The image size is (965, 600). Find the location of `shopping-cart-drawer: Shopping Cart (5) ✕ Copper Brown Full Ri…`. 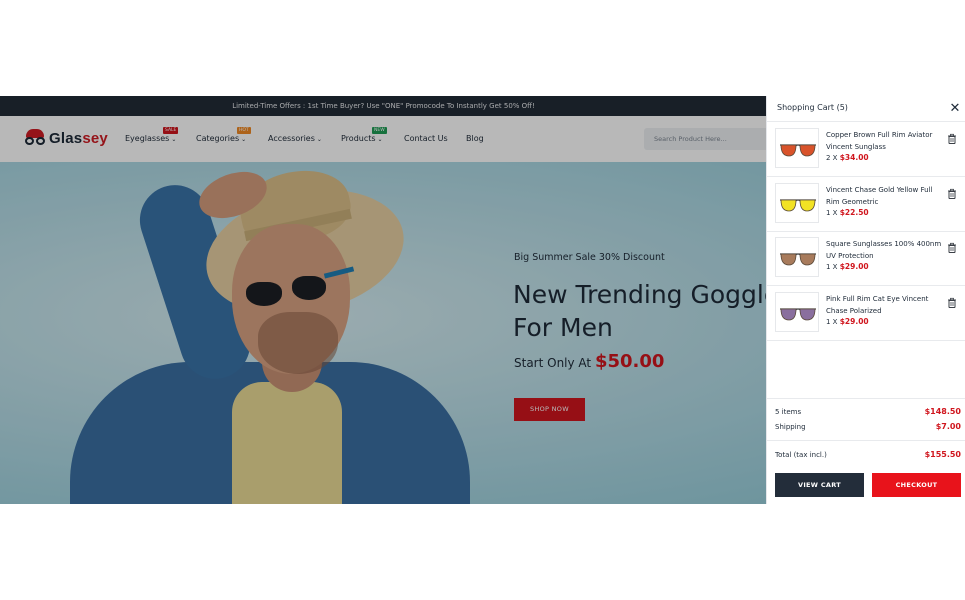

shopping-cart-drawer: Shopping Cart (5) ✕ Copper Brown Full Ri… is located at coordinates (865, 300).